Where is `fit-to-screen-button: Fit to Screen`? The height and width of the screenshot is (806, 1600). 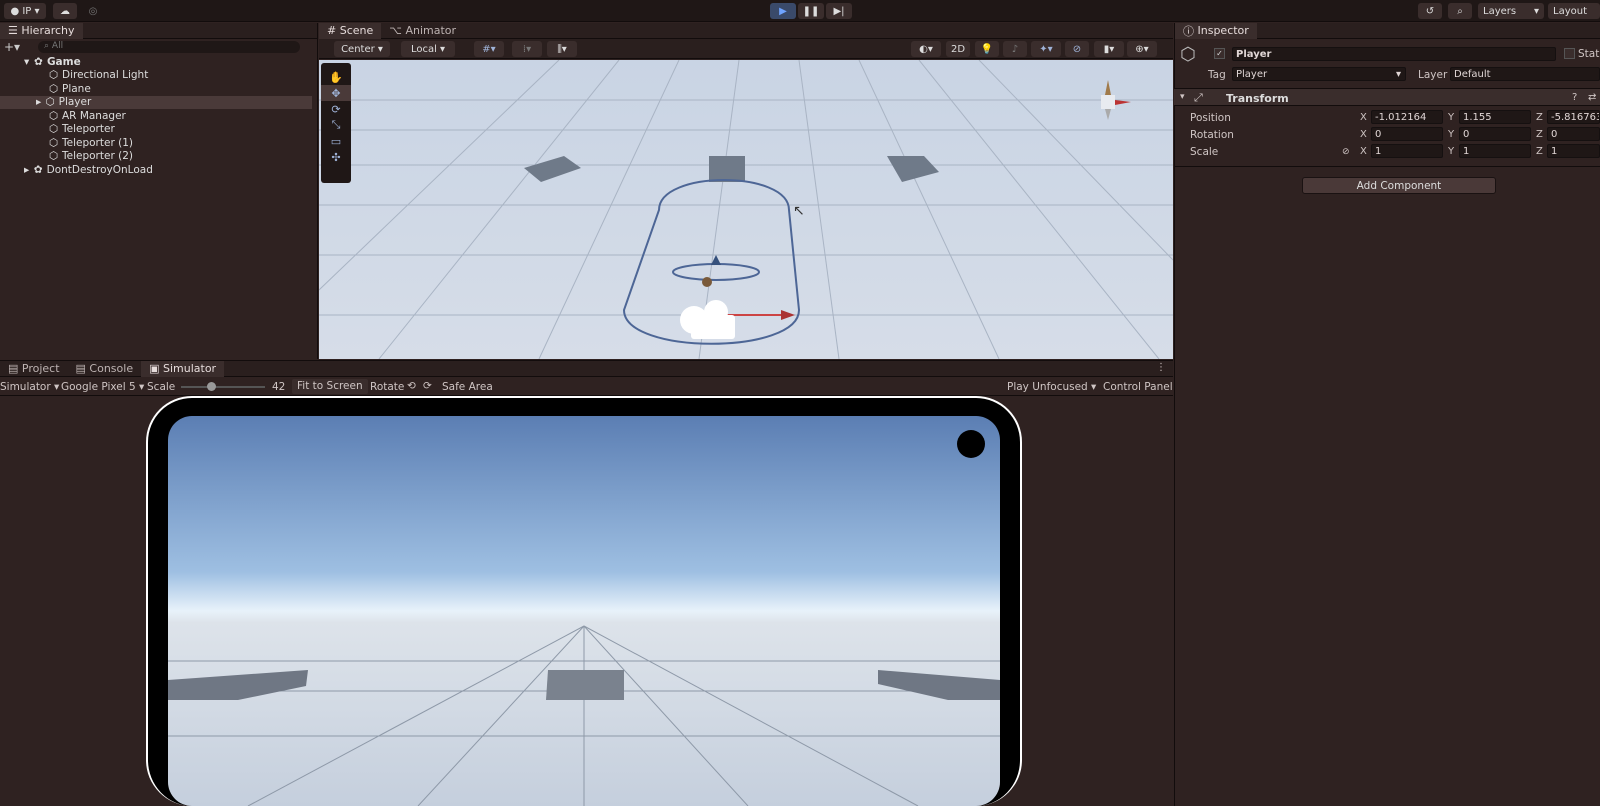 fit-to-screen-button: Fit to Screen is located at coordinates (330, 386).